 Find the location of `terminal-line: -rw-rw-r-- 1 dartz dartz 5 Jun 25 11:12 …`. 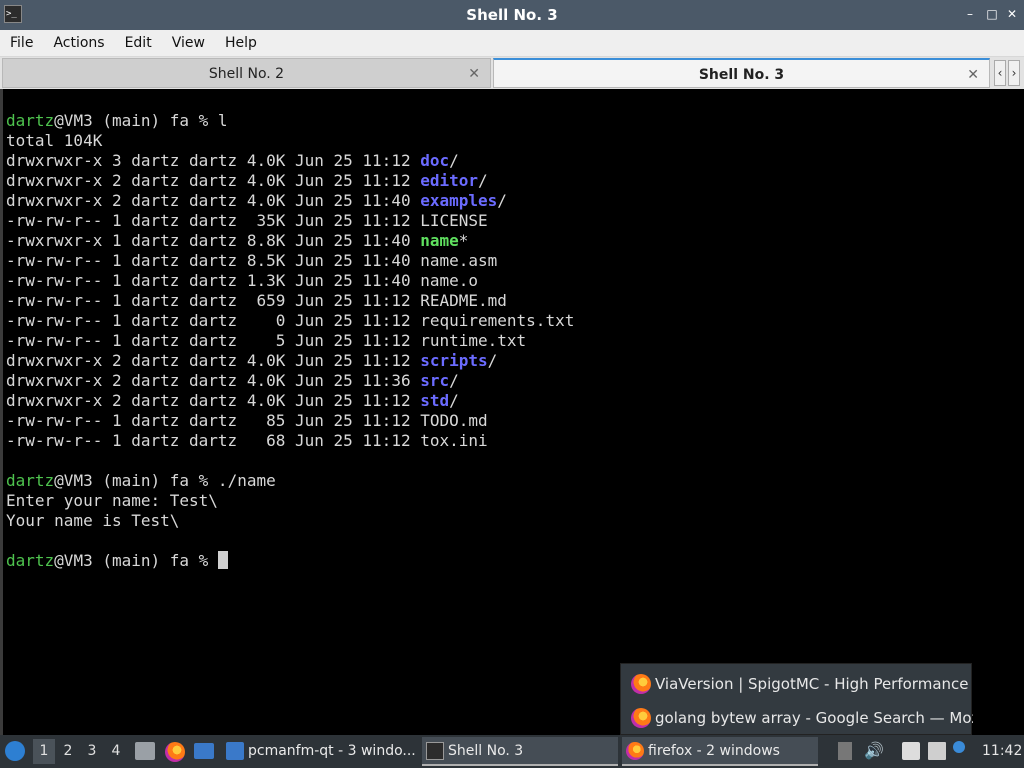

terminal-line: -rw-rw-r-- 1 dartz dartz 5 Jun 25 11:12 … is located at coordinates (290, 341).